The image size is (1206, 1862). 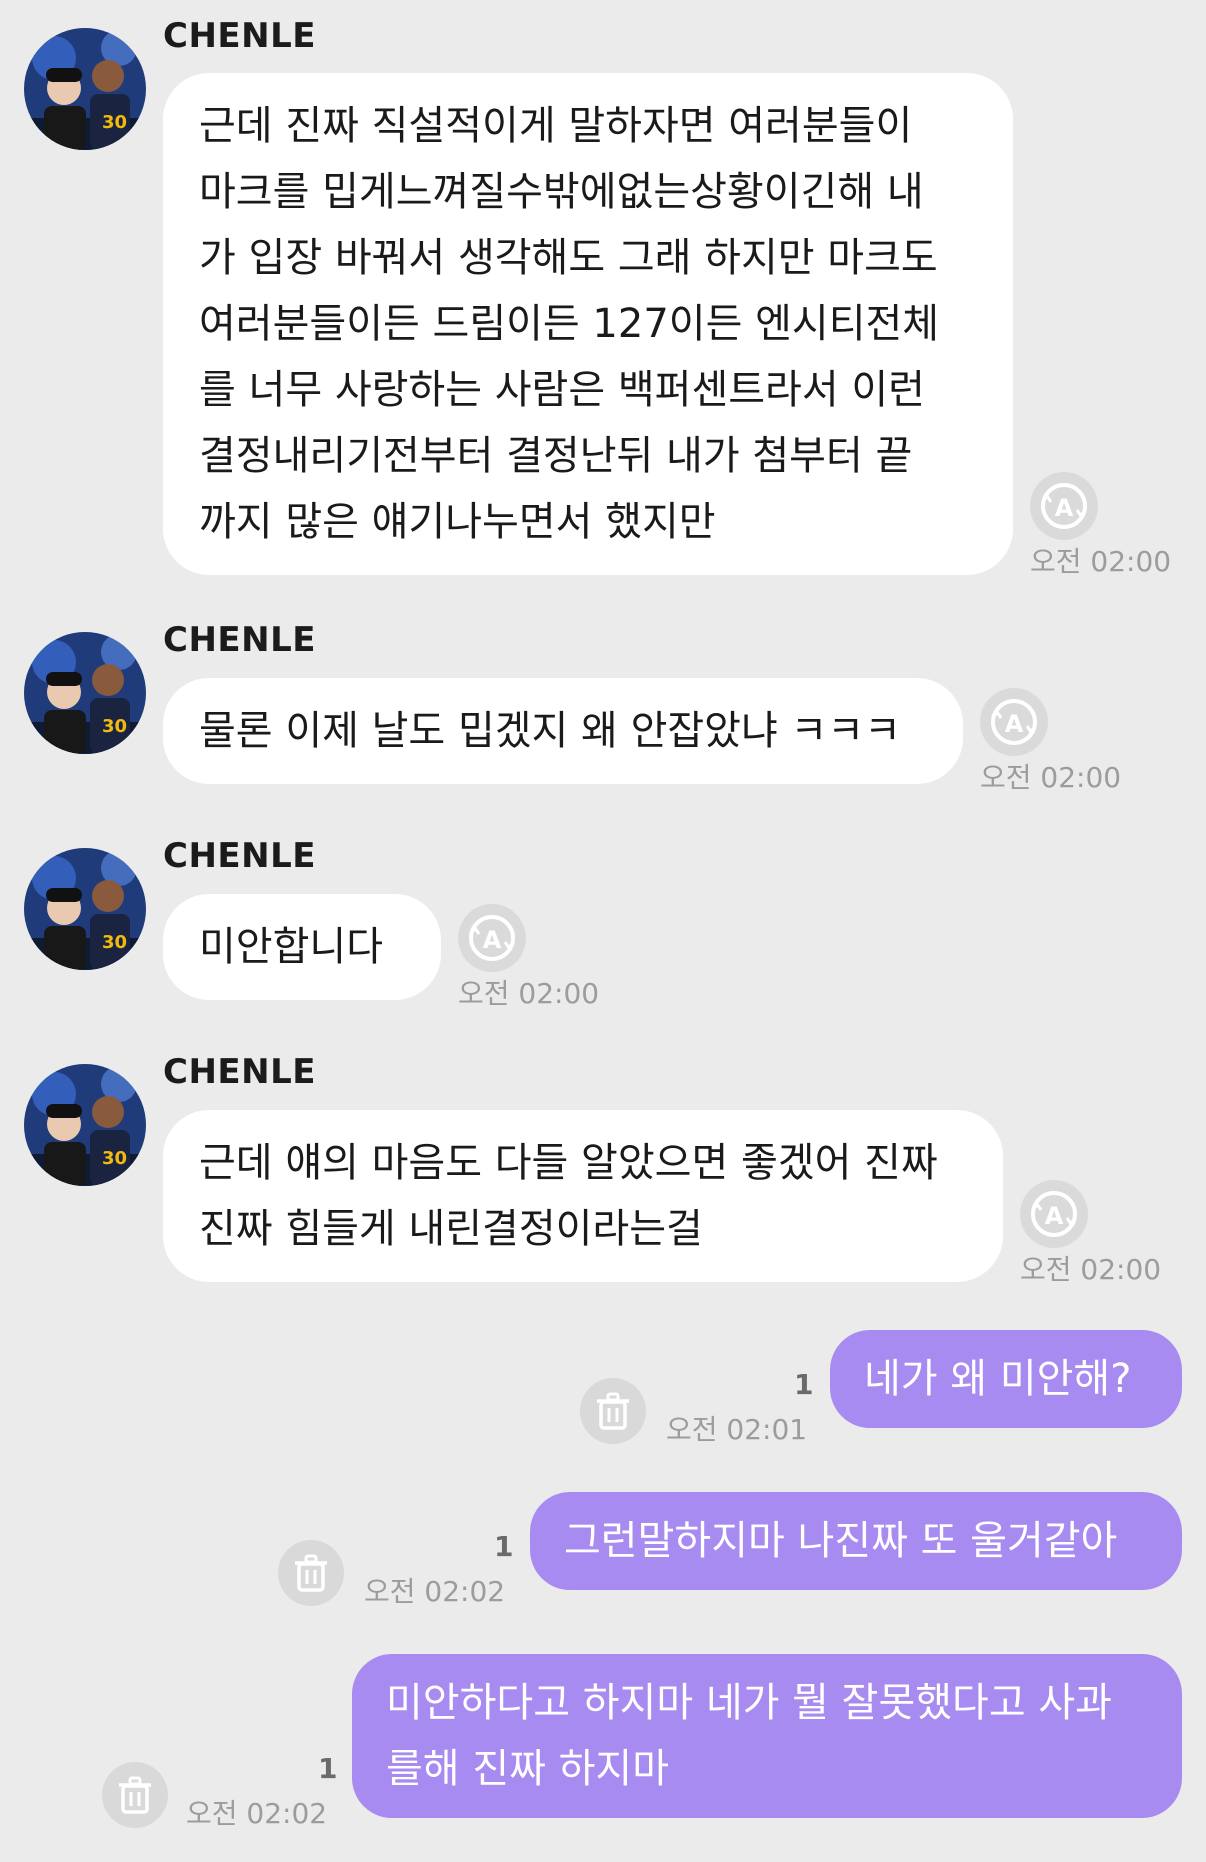 I want to click on message-bubble: 미안하다고 하지마 네가 뭘 잘못했다고 사과 를해 진짜 하지마, so click(x=767, y=1736).